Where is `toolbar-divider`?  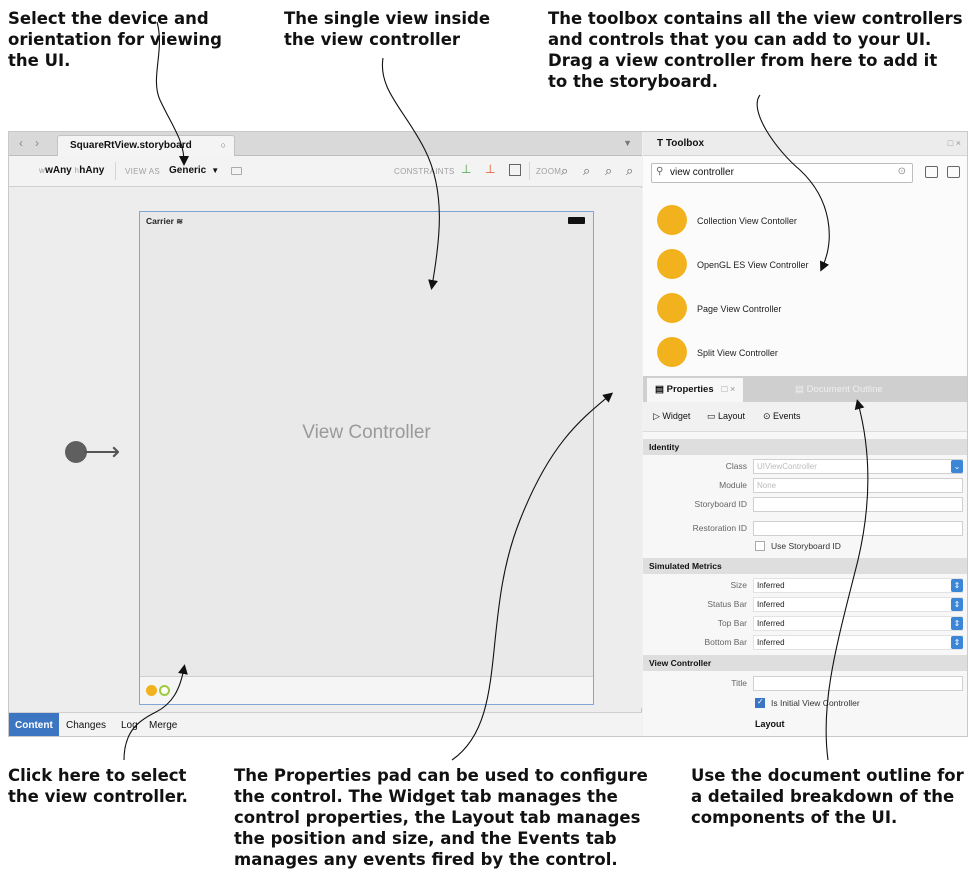
toolbar-divider is located at coordinates (529, 171).